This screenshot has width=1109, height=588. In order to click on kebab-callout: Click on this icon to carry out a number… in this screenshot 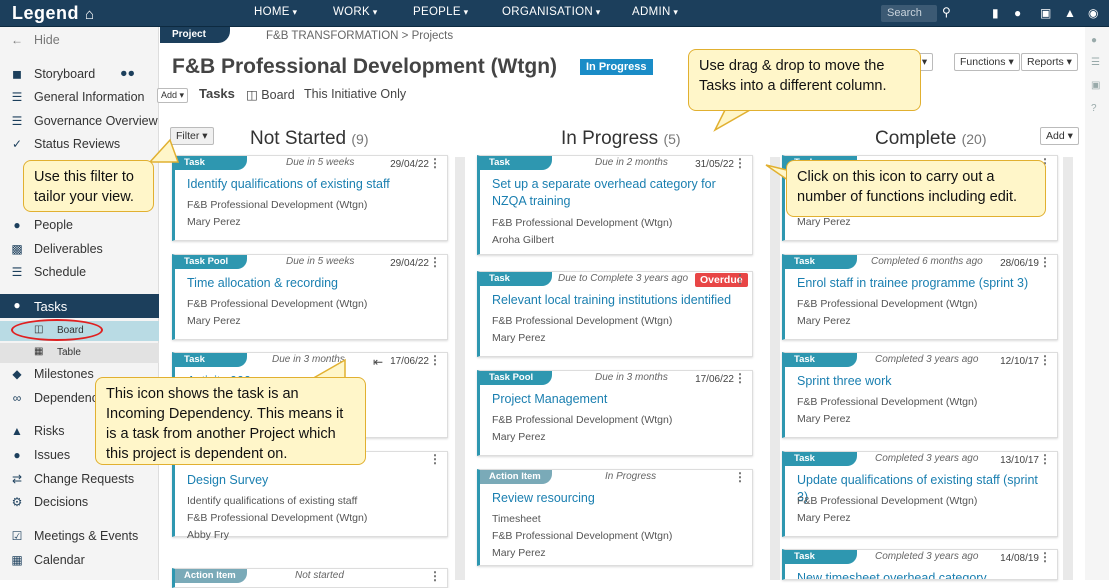, I will do `click(916, 188)`.